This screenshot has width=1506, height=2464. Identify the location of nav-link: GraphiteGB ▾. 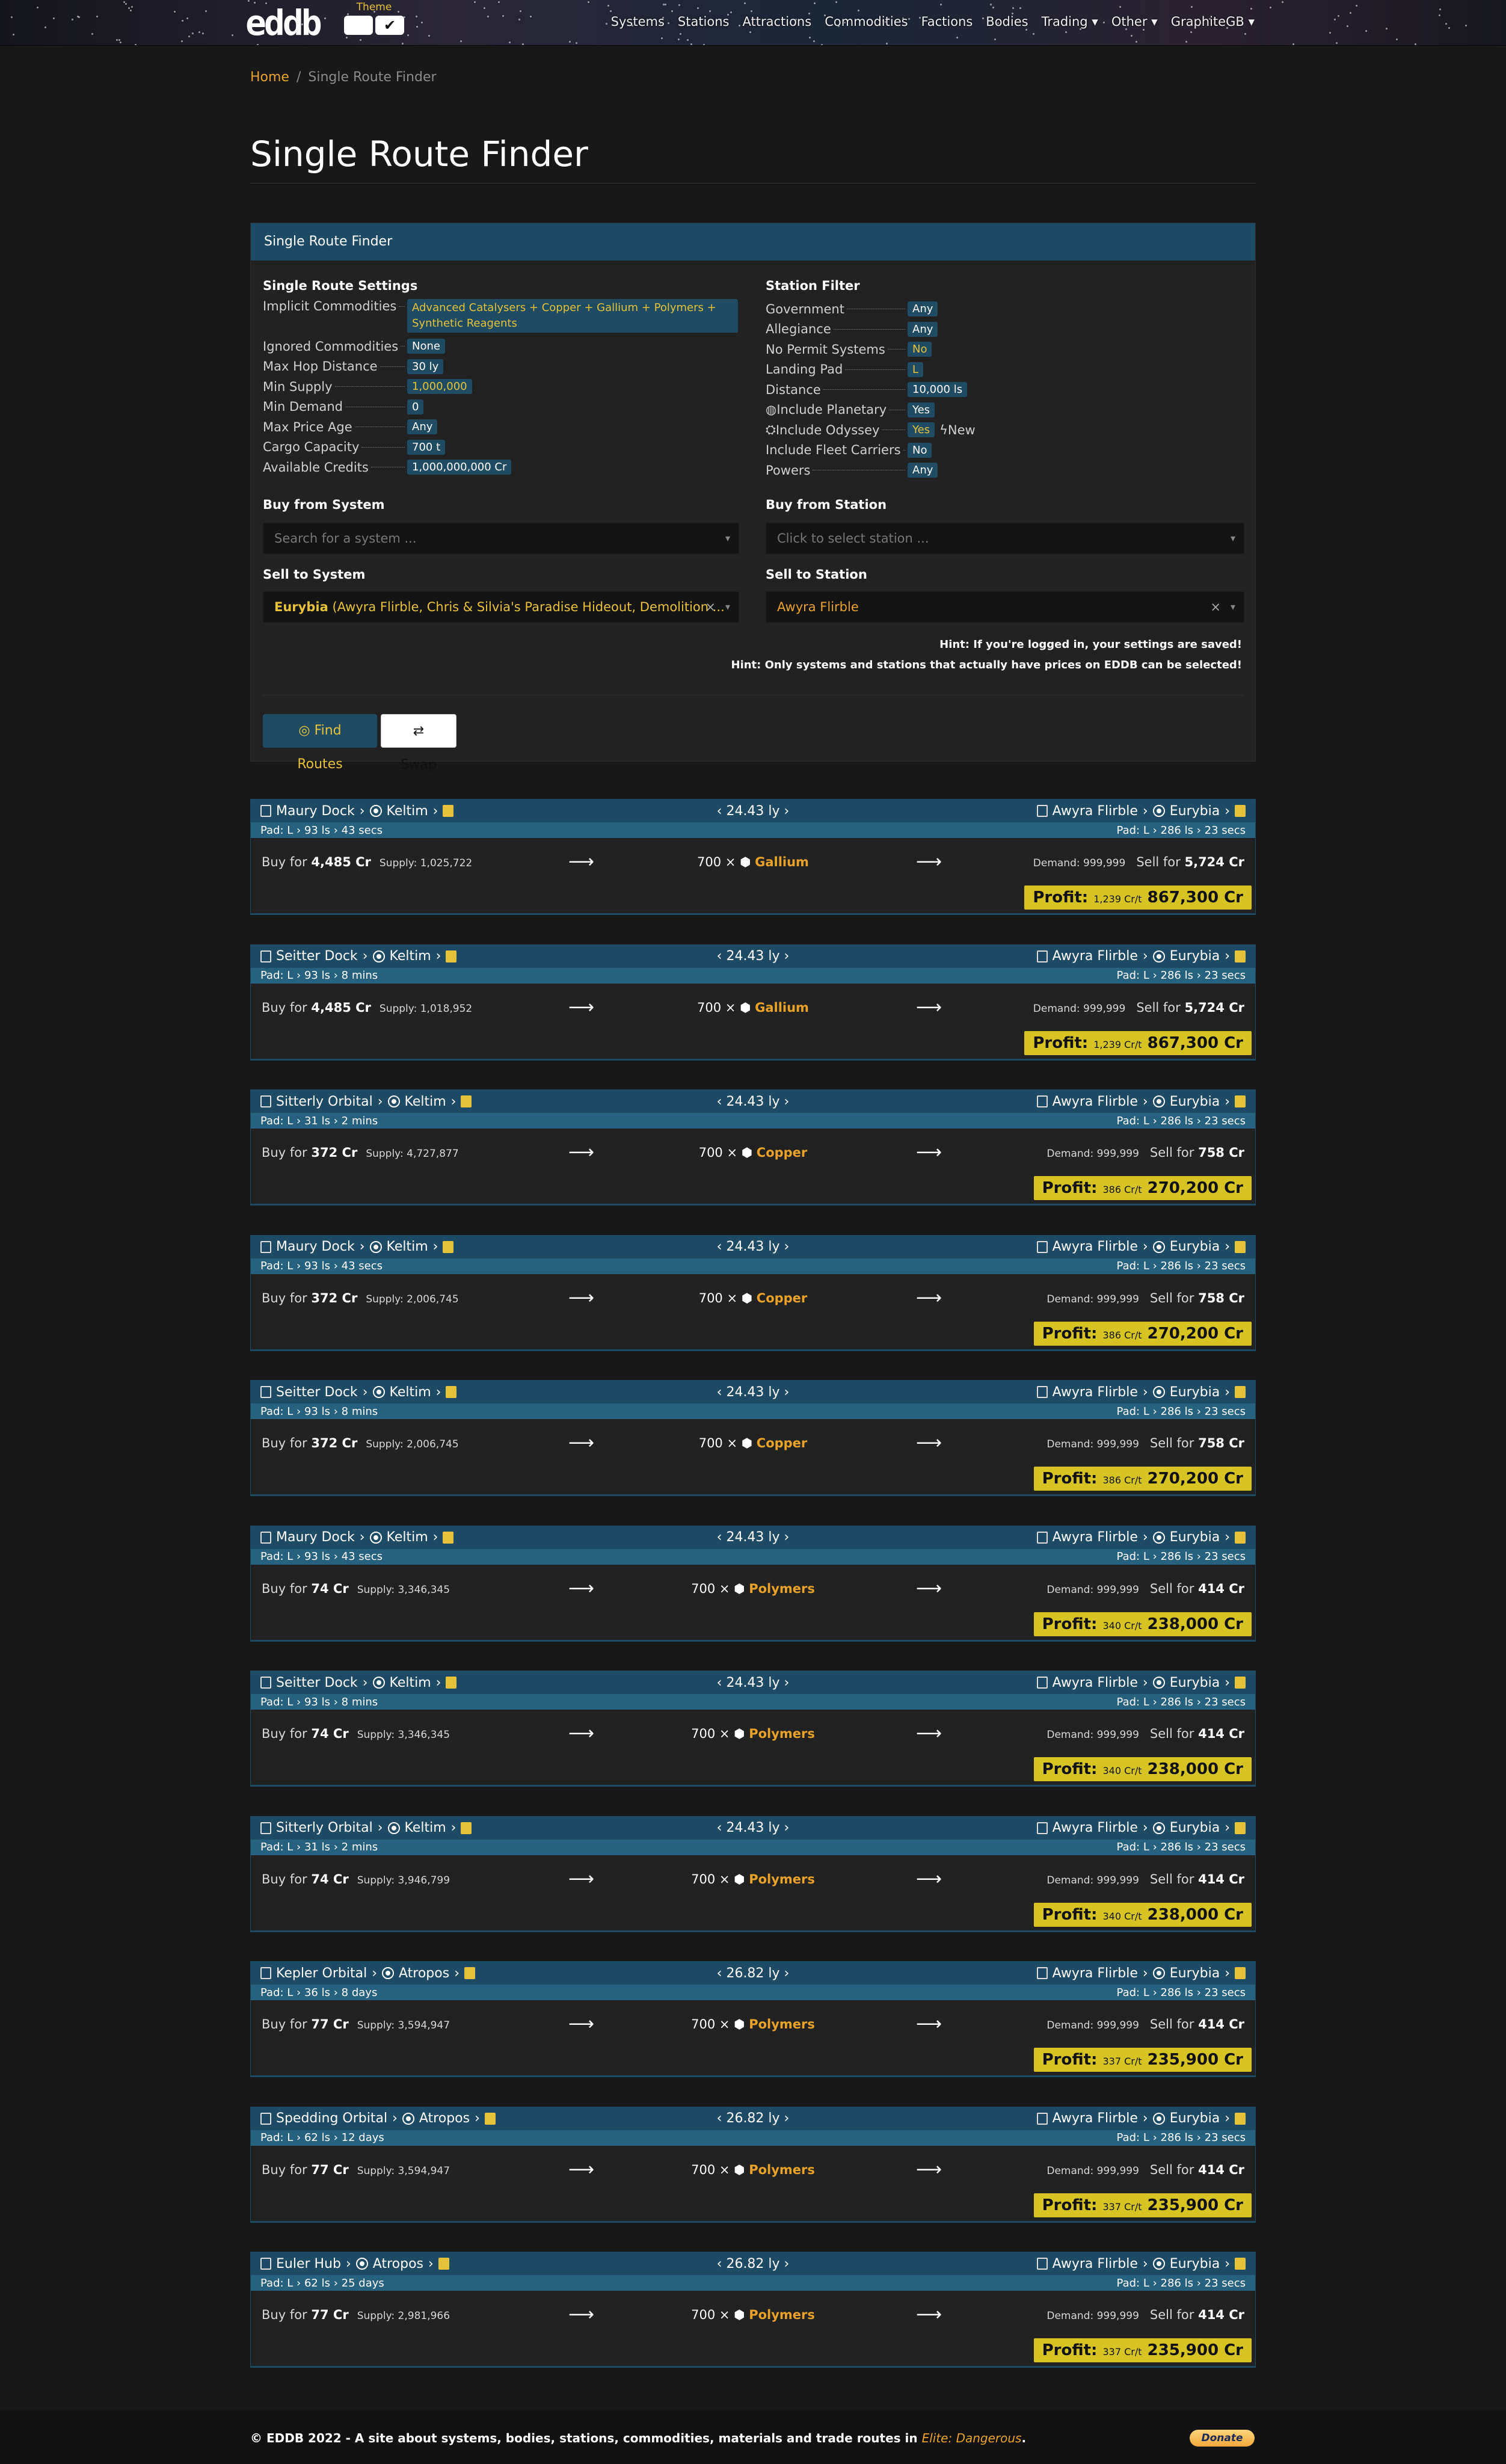
(1213, 22).